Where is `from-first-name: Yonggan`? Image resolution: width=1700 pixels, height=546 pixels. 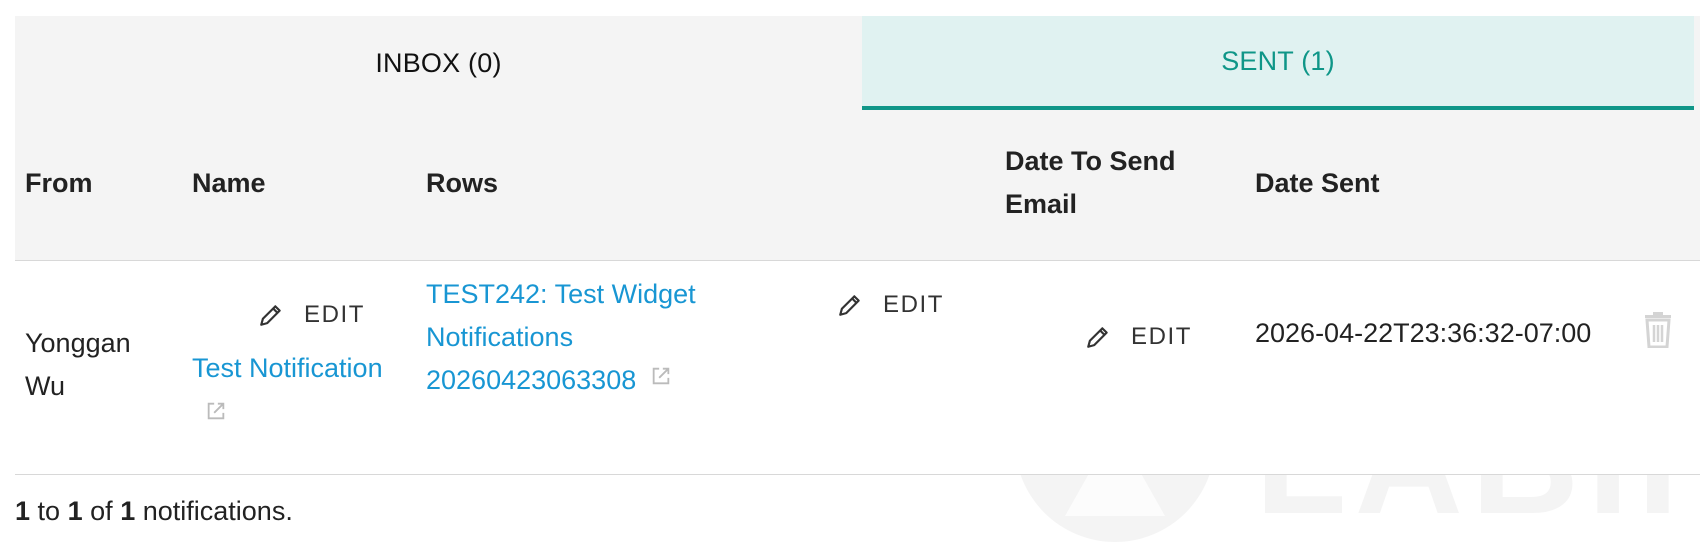
from-first-name: Yonggan is located at coordinates (78, 343).